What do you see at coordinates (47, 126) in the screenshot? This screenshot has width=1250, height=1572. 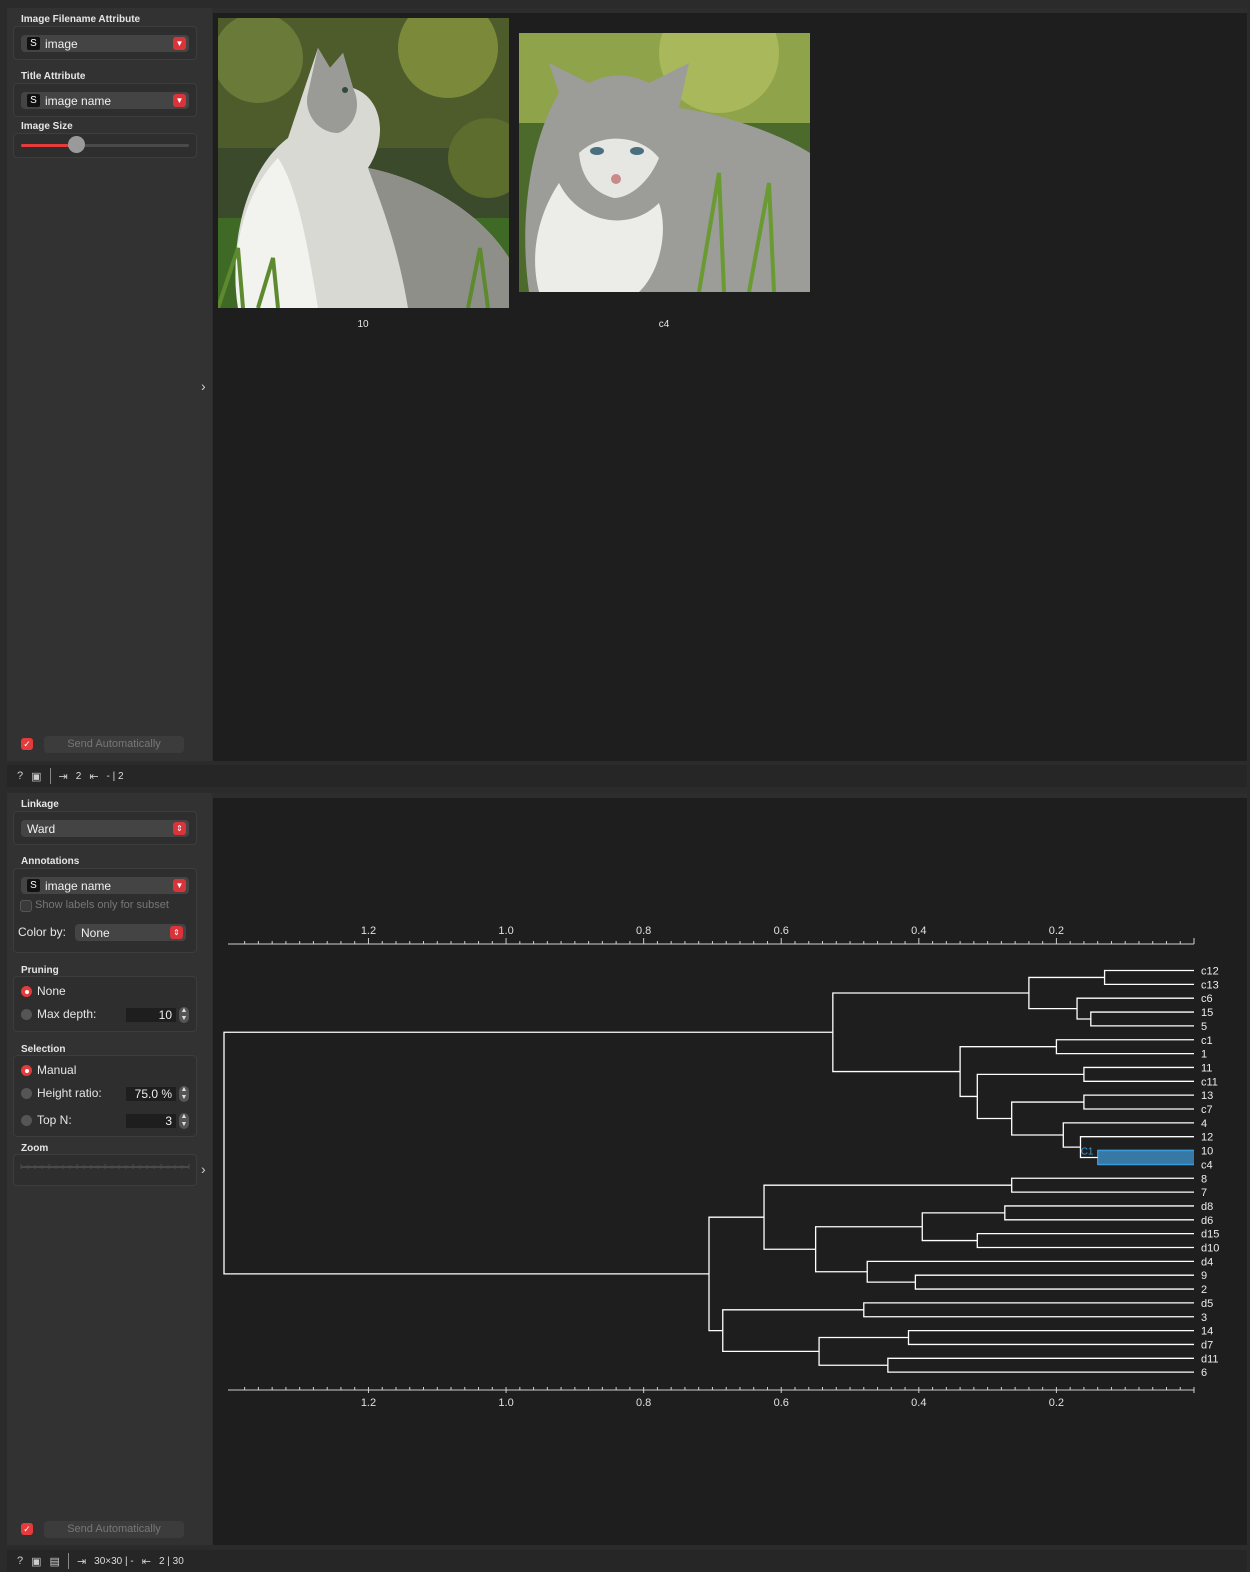 I see `image-size-title: Image Size` at bounding box center [47, 126].